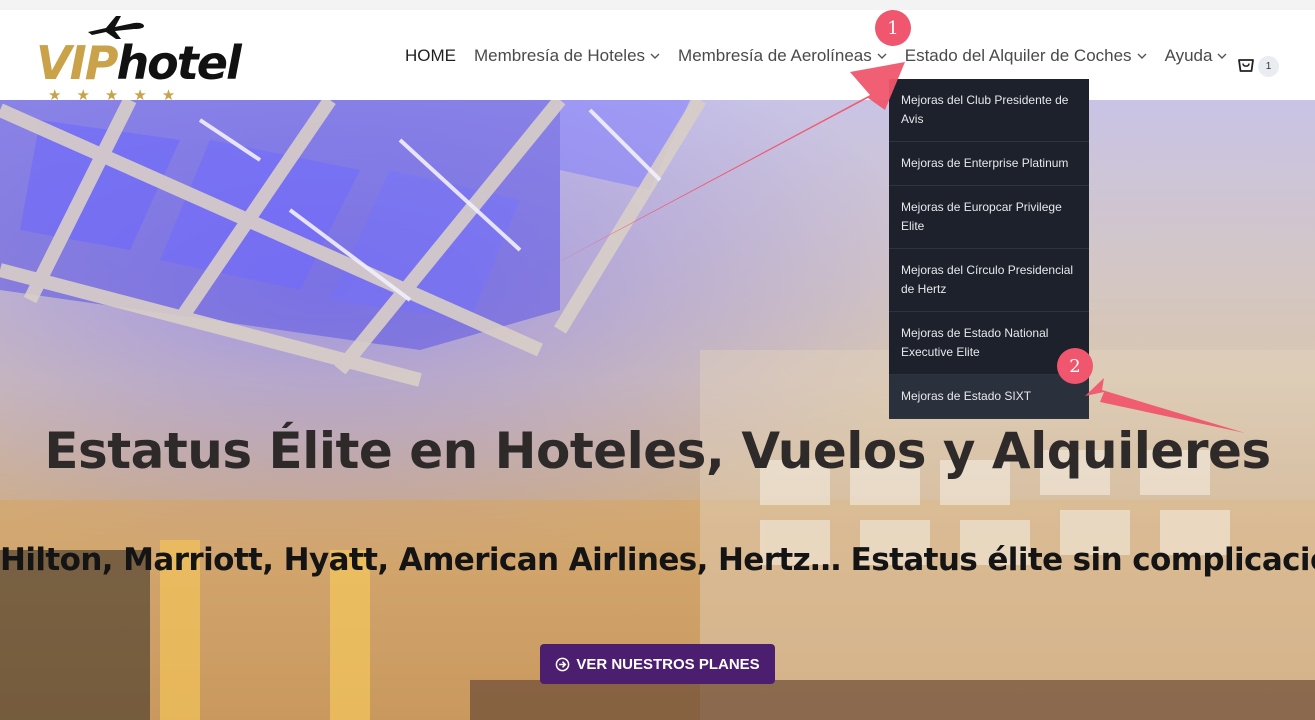  What do you see at coordinates (560, 55) in the screenshot?
I see `nav-item-label: Membresía de Hoteles` at bounding box center [560, 55].